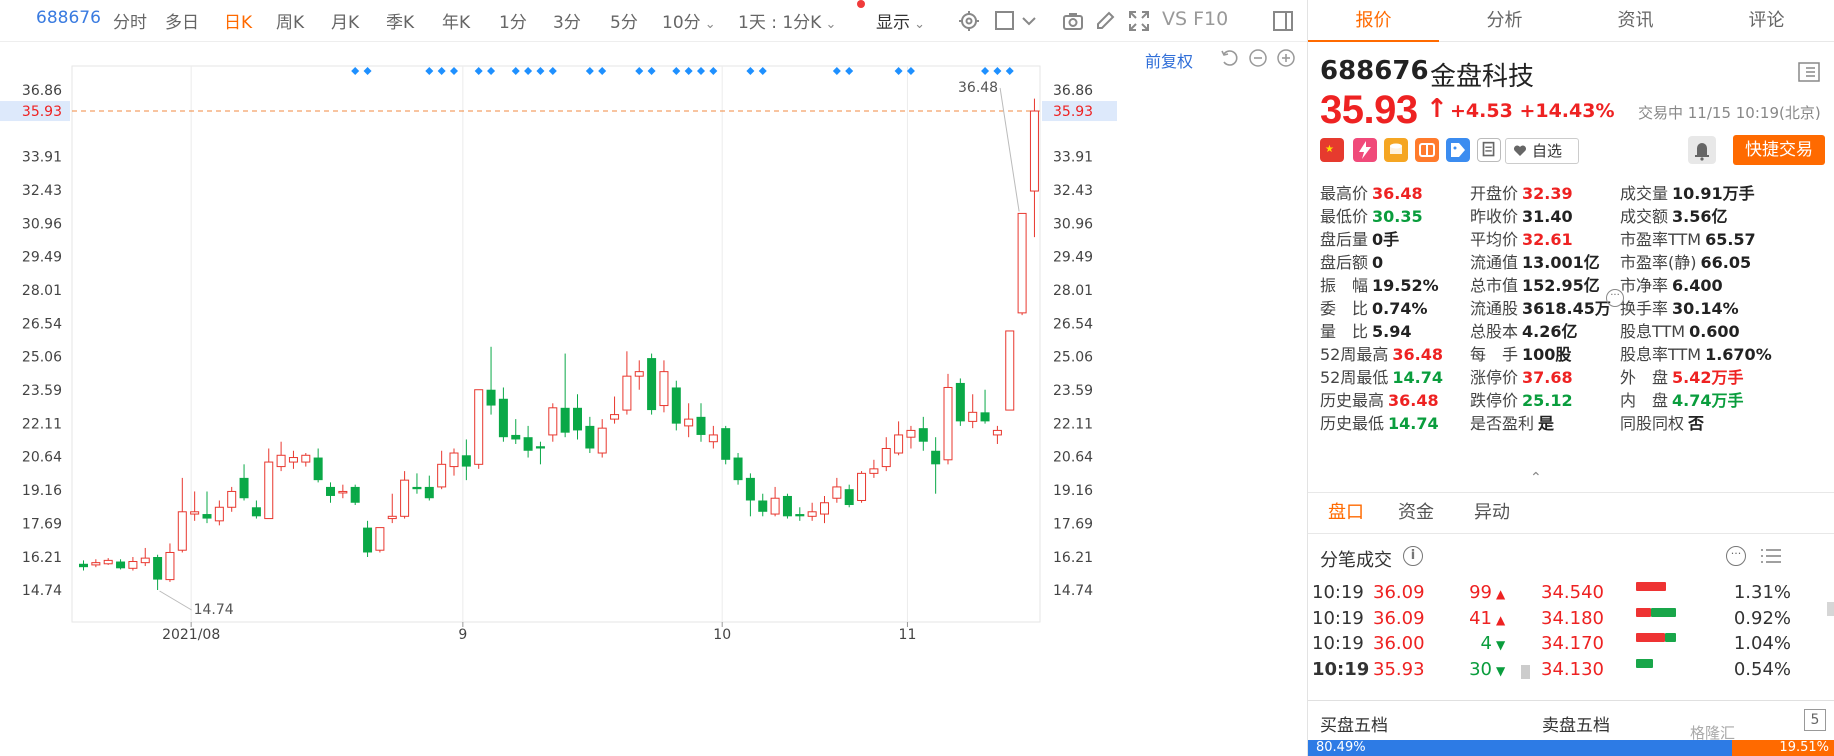 Image resolution: width=1834 pixels, height=756 pixels. Describe the element at coordinates (1575, 238) in the screenshot. I see `stats-row: 盘后量 0手 平均价 32.61 市盈率TTM 65.57` at that location.